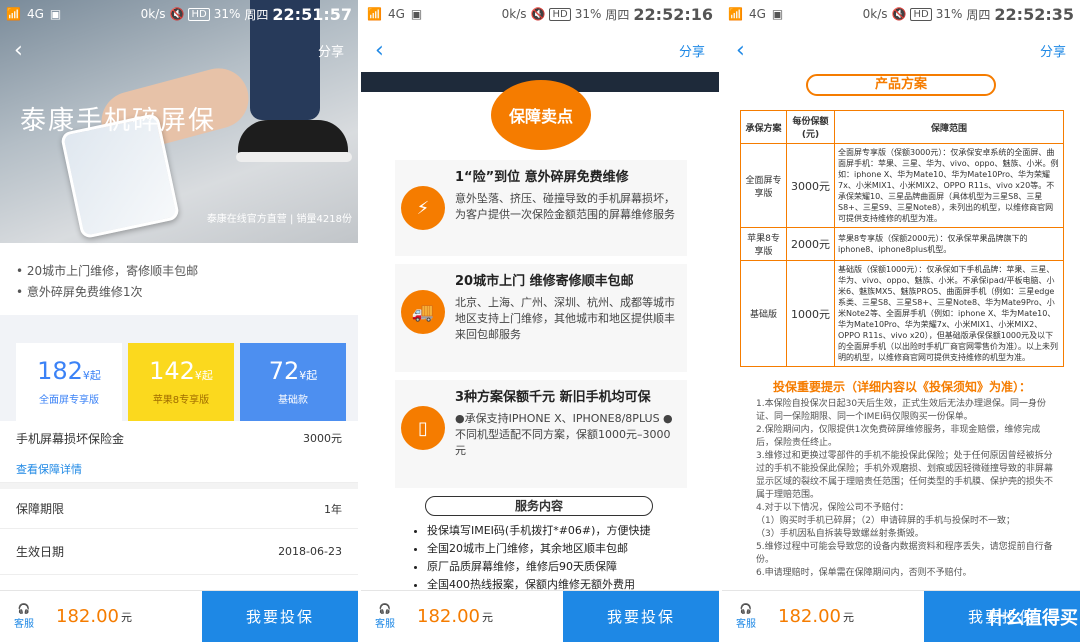 Image resolution: width=1080 pixels, height=642 pixels. I want to click on card-text: 意外坠落、挤压、碰撞导致的手机屏幕损坏，为客户提供一次保险金额范围的屏幕维修服务, so click(565, 206).